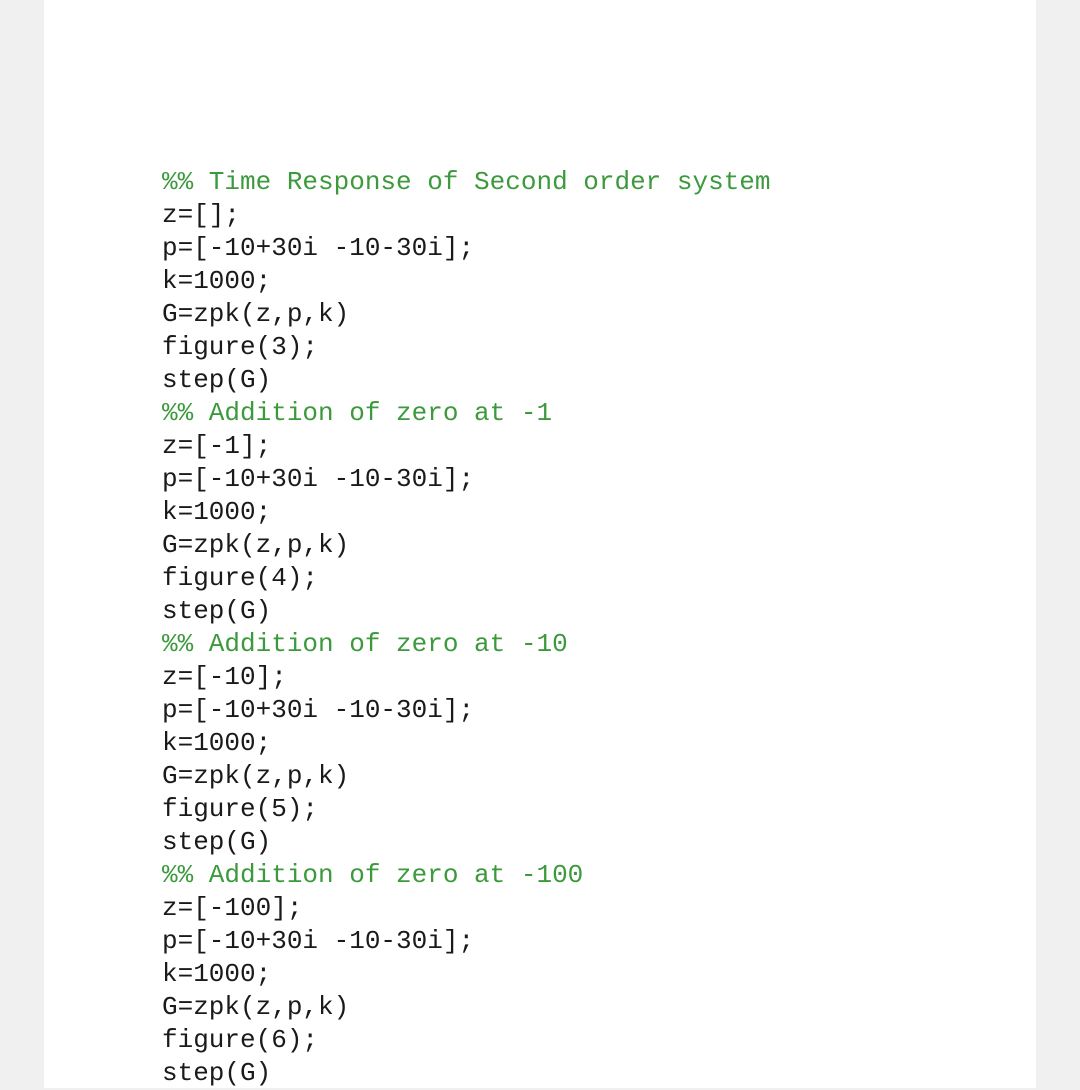  Describe the element at coordinates (357, 413) in the screenshot. I see `code-comment-line: %% Addition of zero at -1` at that location.